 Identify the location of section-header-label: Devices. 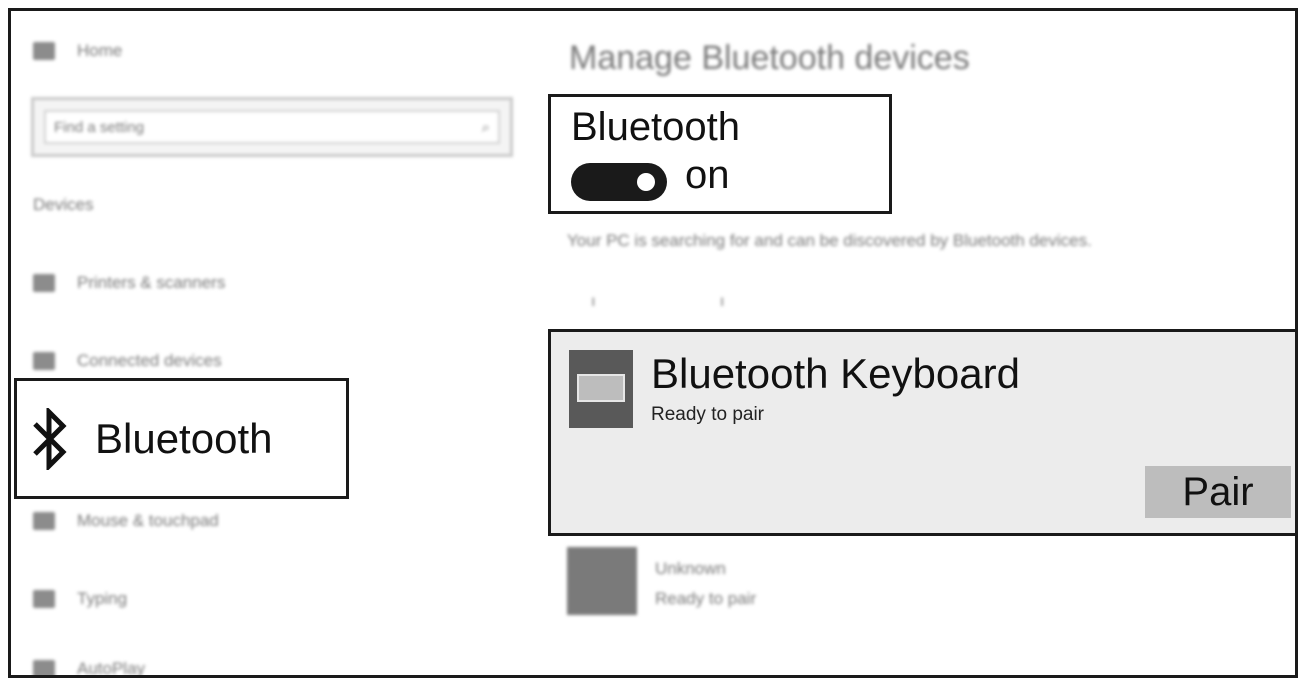
(63, 204).